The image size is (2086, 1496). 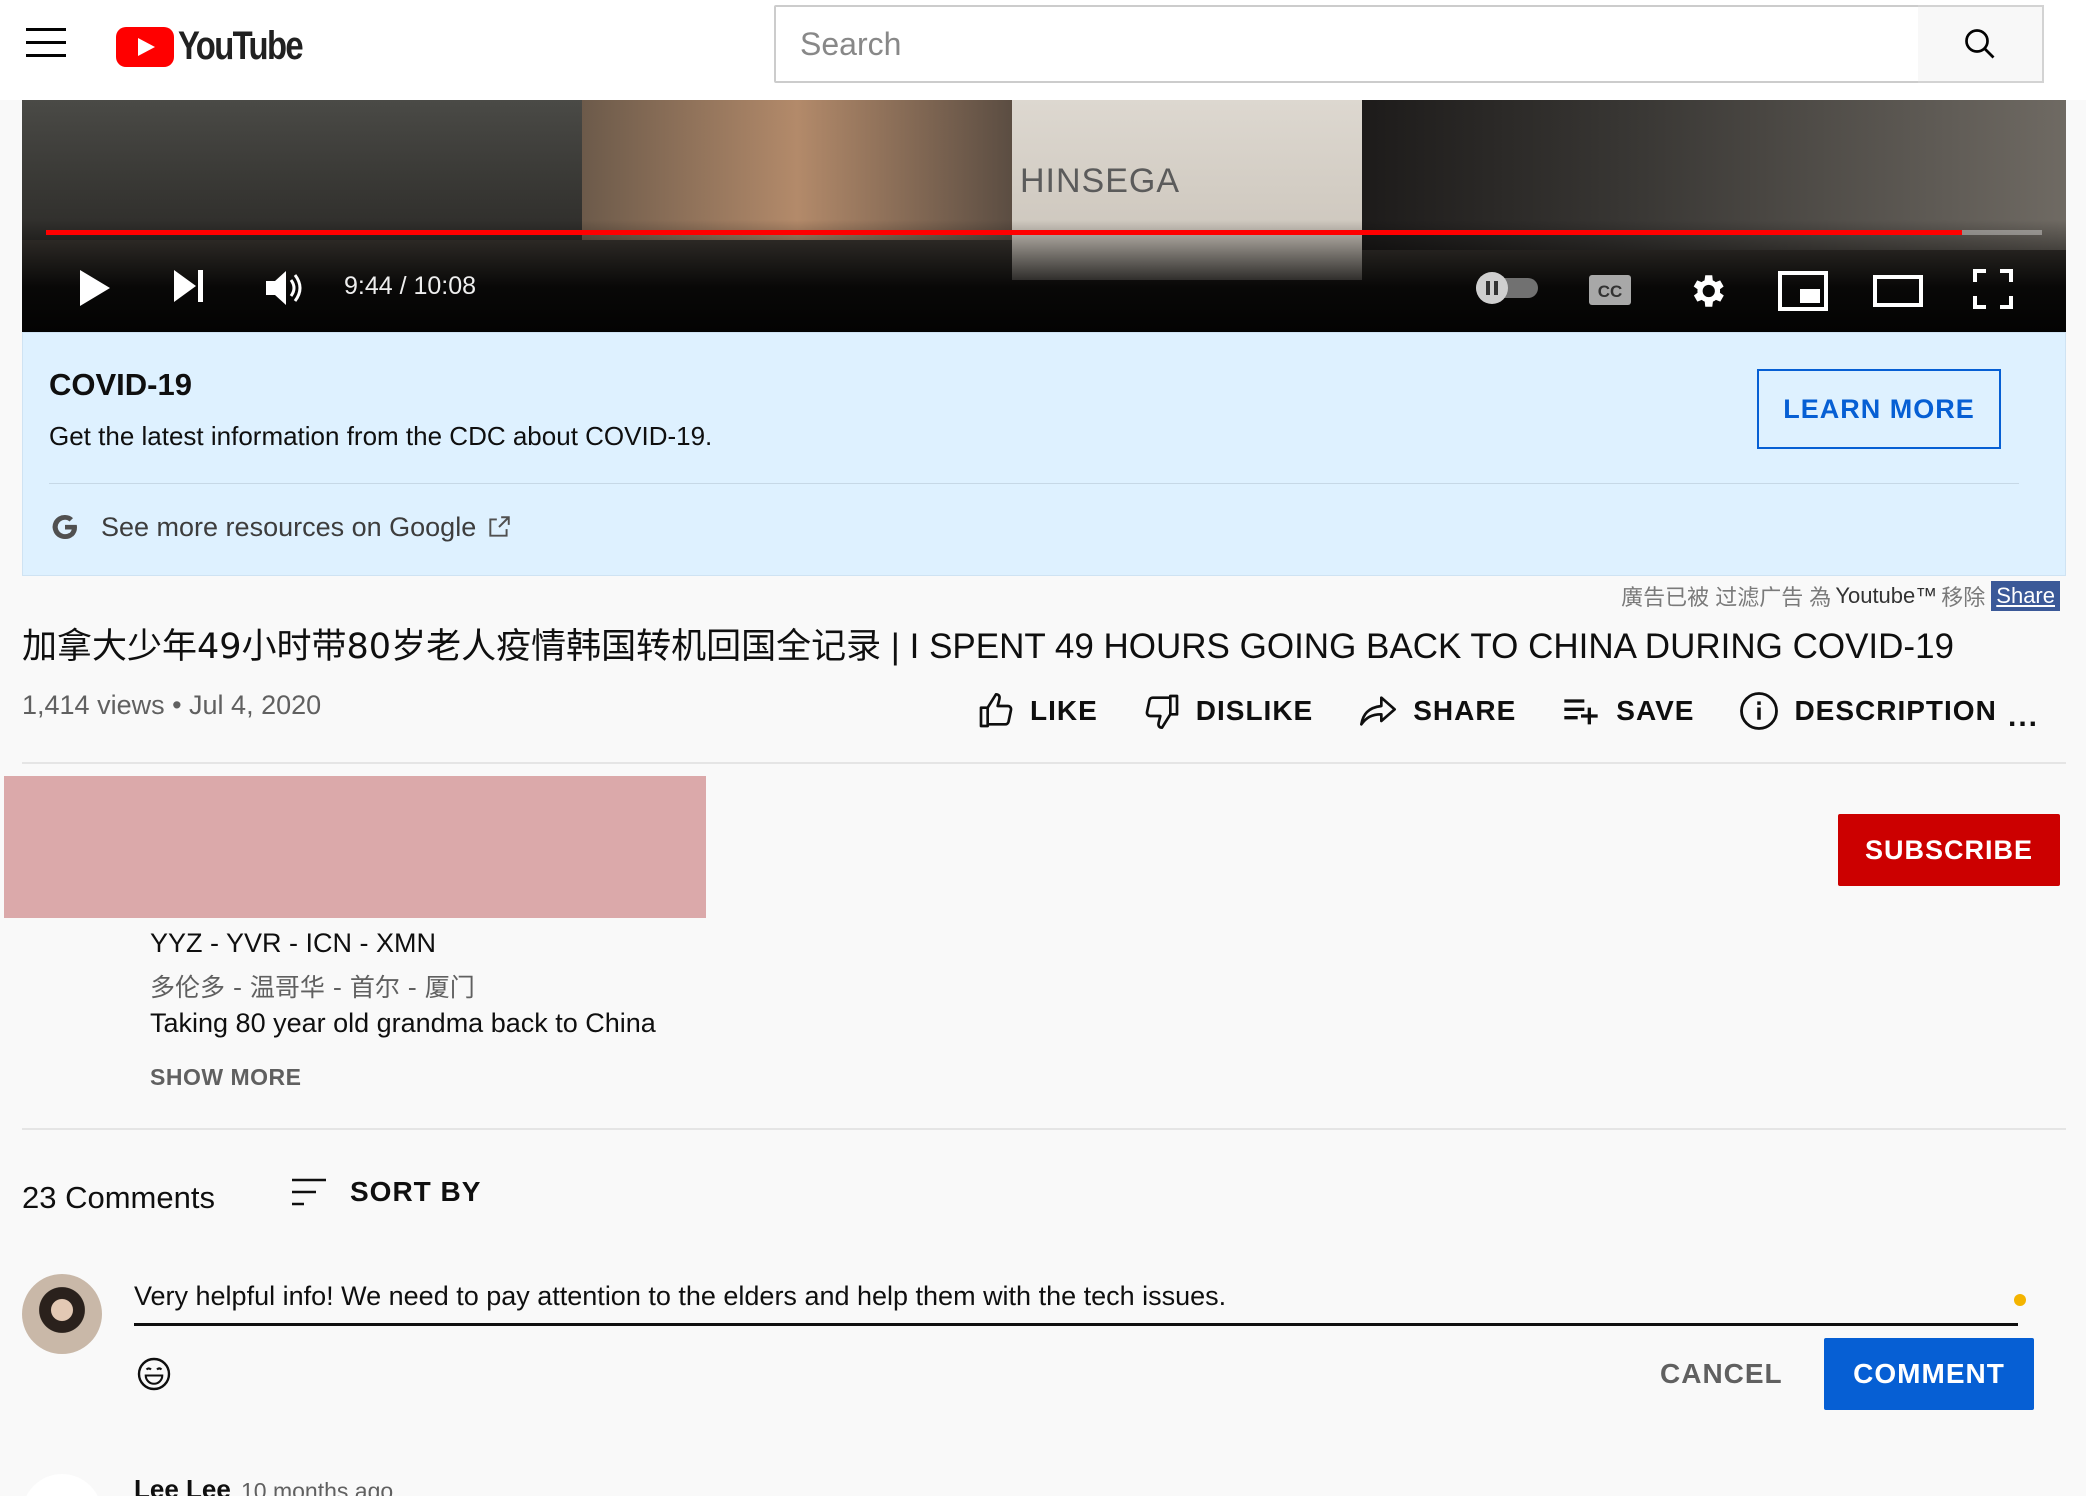 What do you see at coordinates (1898, 291) in the screenshot?
I see `theater-mode-icon` at bounding box center [1898, 291].